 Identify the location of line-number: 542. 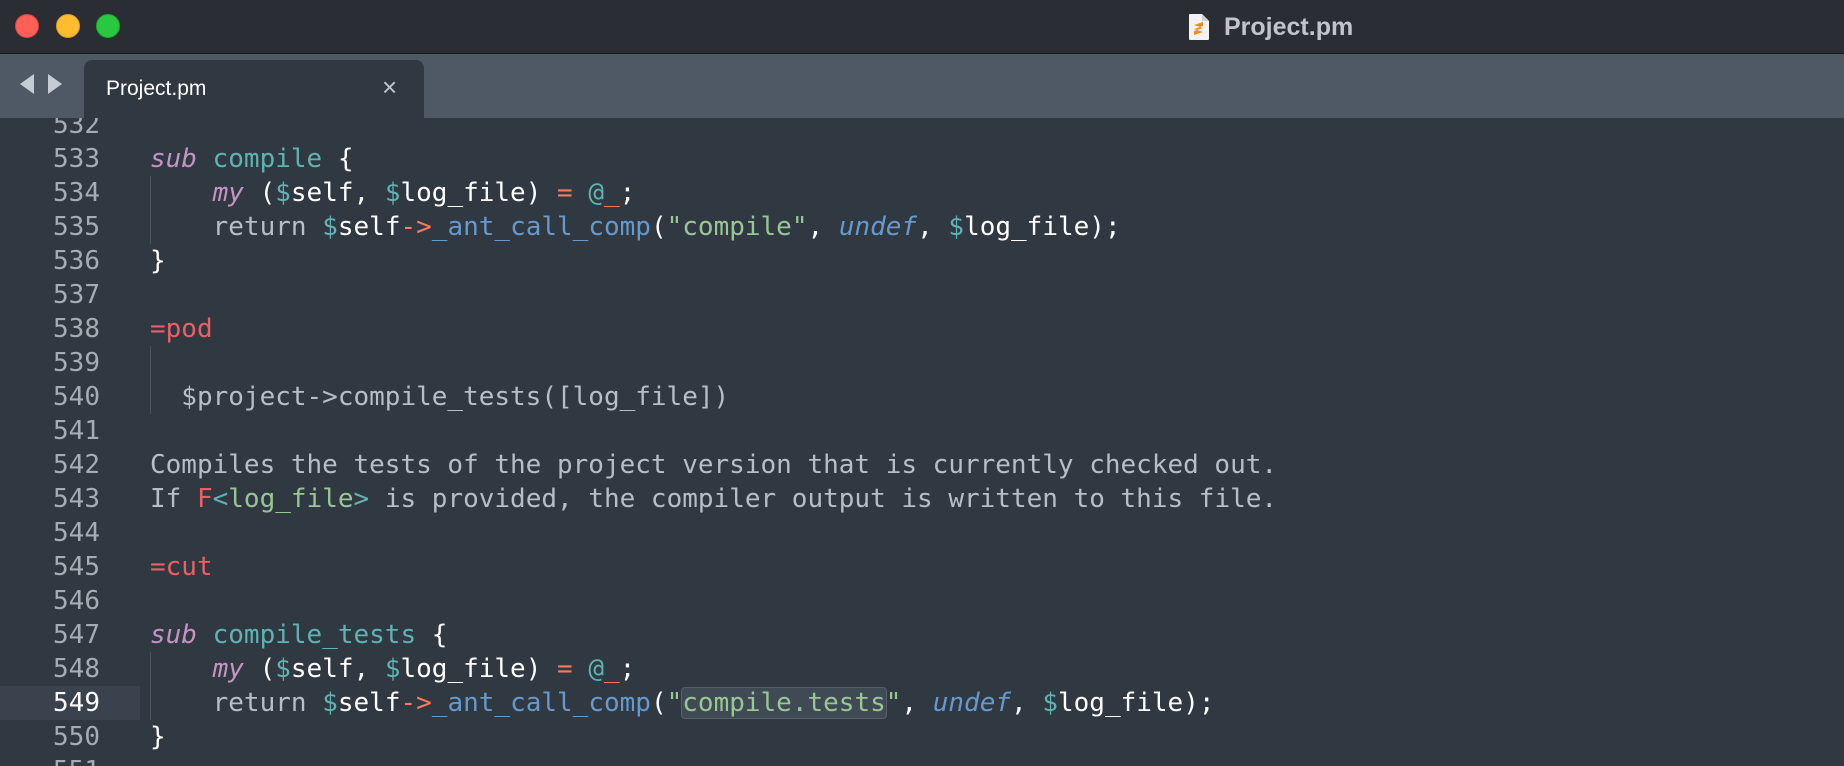
(76, 465).